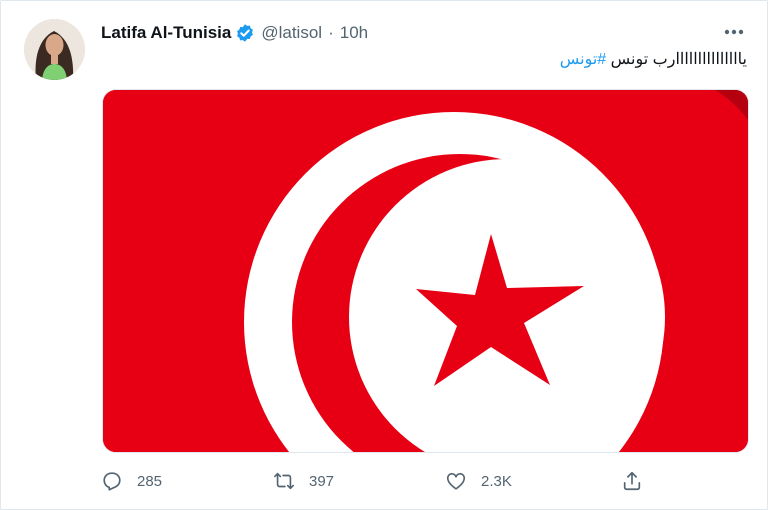 The image size is (768, 510). I want to click on avatar, so click(54, 49).